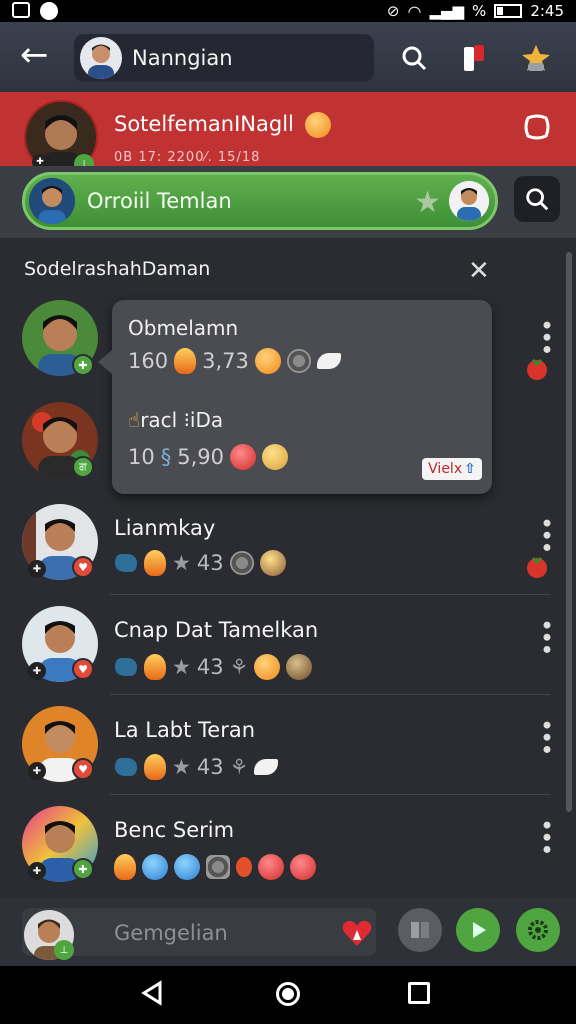 This screenshot has width=576, height=1024. I want to click on sticker-button, so click(536, 58).